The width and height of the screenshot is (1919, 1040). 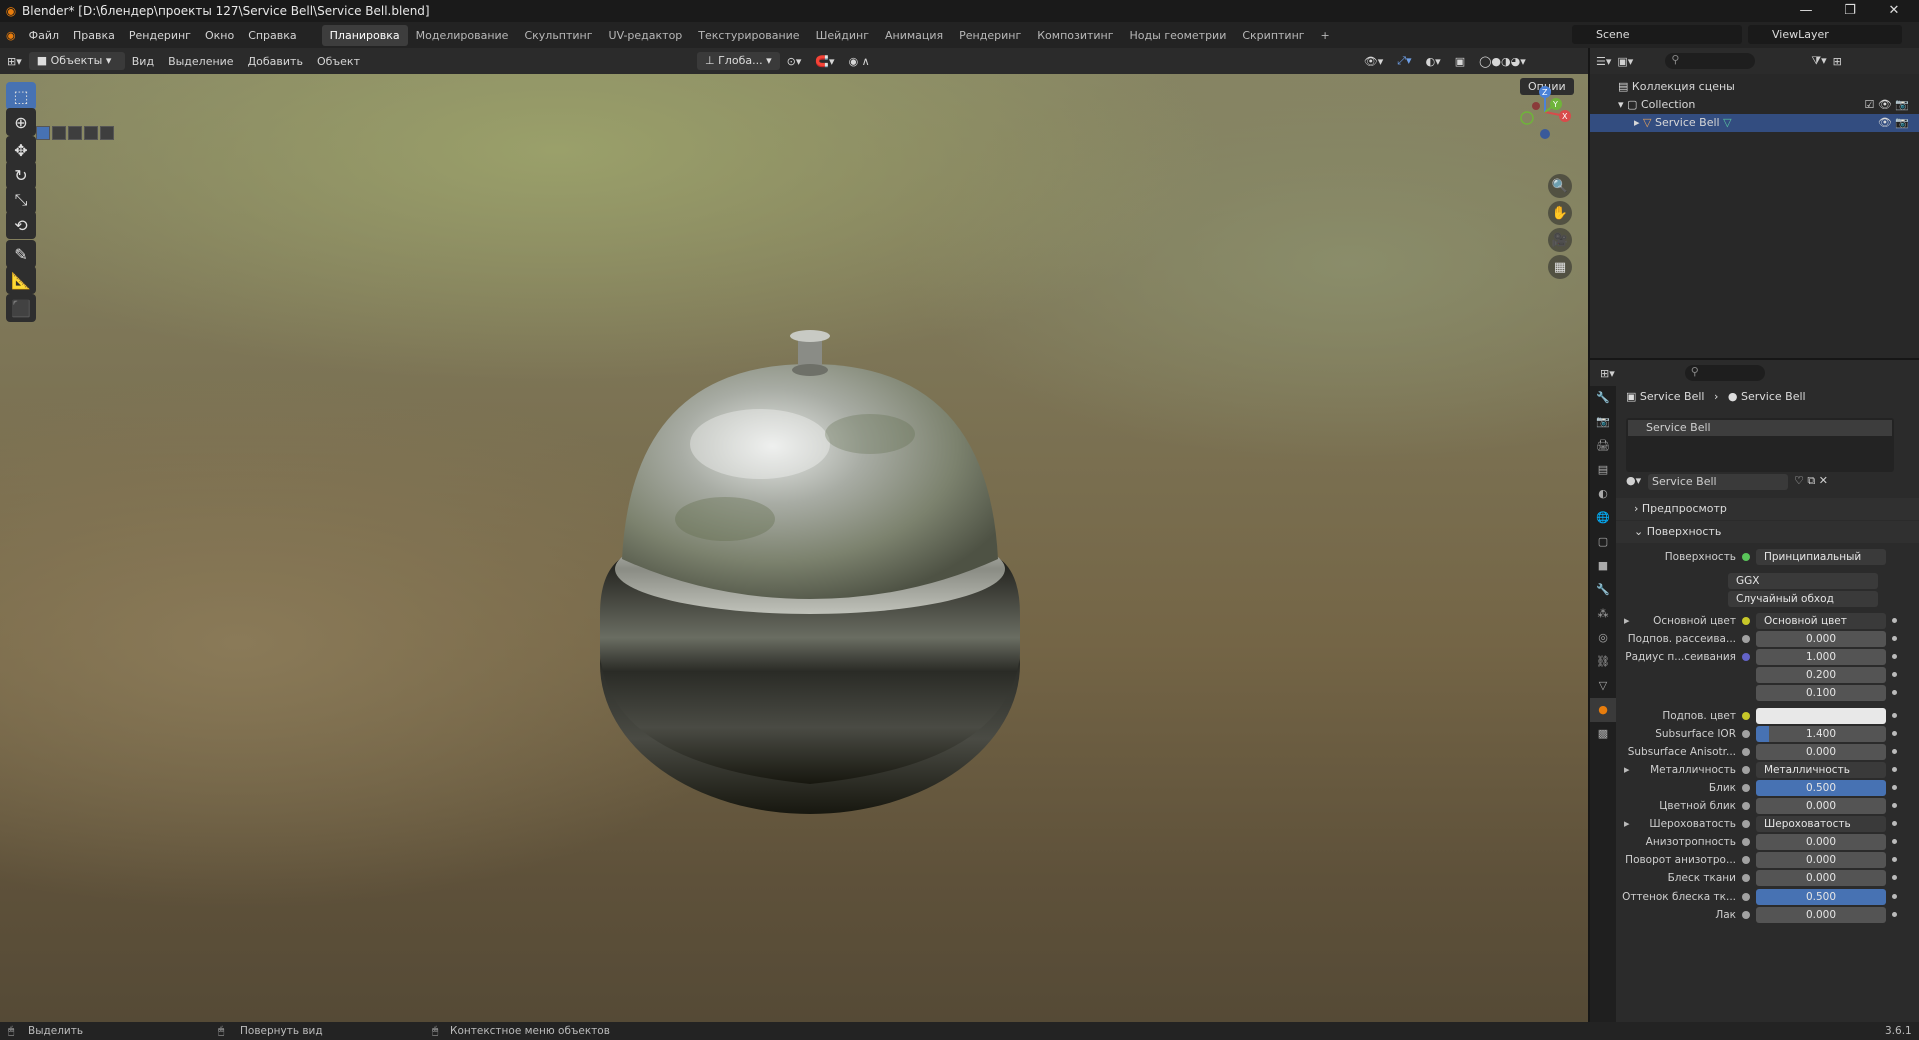 I want to click on filter-icon: ⧩▾, so click(x=1818, y=61).